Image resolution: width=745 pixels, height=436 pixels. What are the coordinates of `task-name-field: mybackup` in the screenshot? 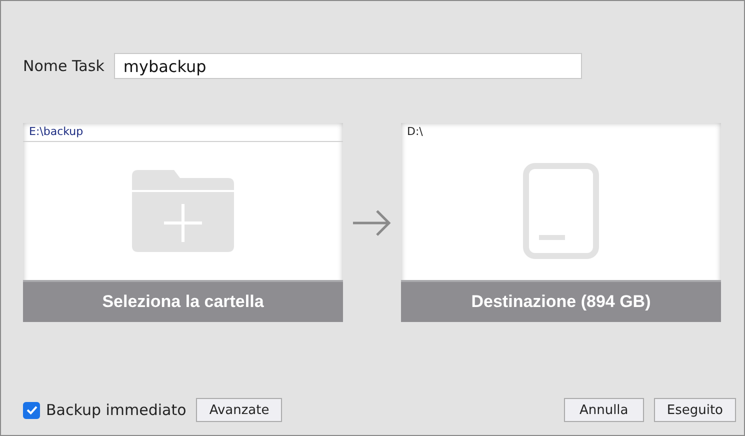 It's located at (348, 66).